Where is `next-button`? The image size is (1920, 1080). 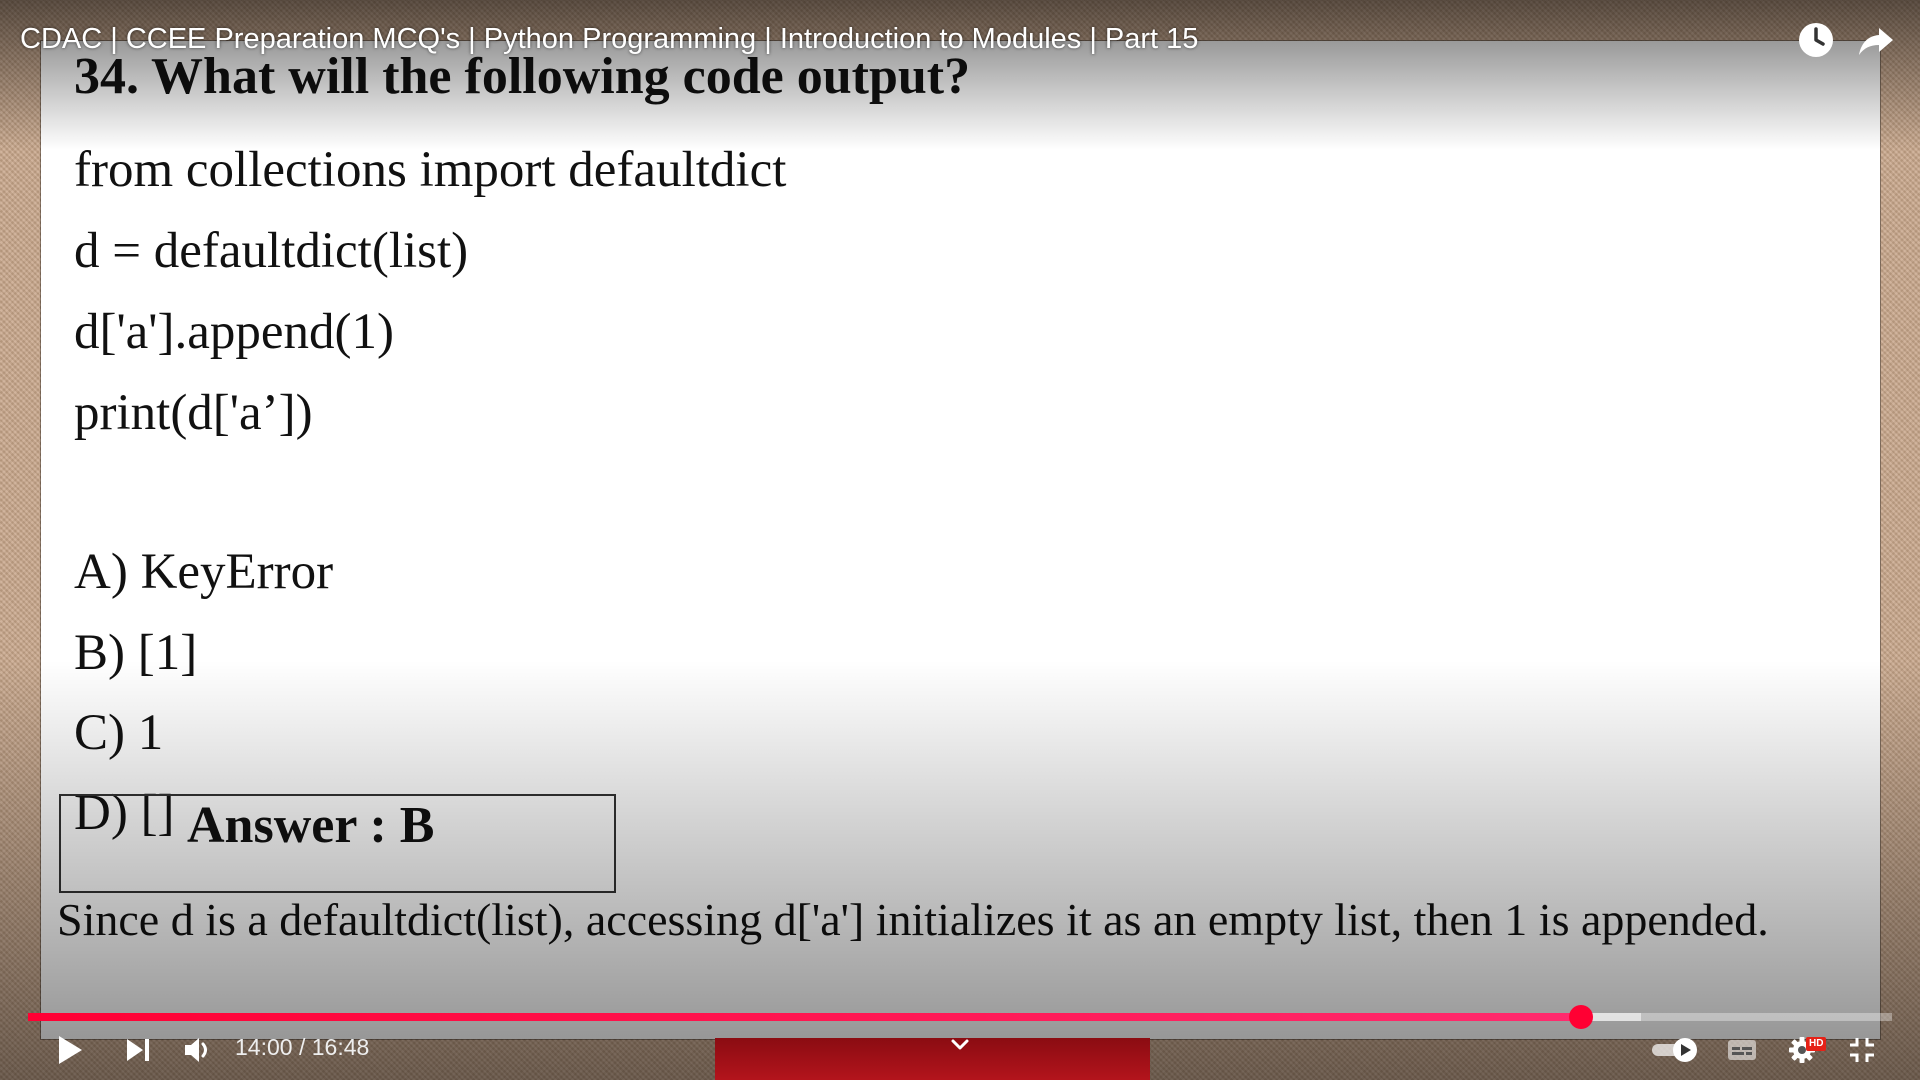 next-button is located at coordinates (138, 1050).